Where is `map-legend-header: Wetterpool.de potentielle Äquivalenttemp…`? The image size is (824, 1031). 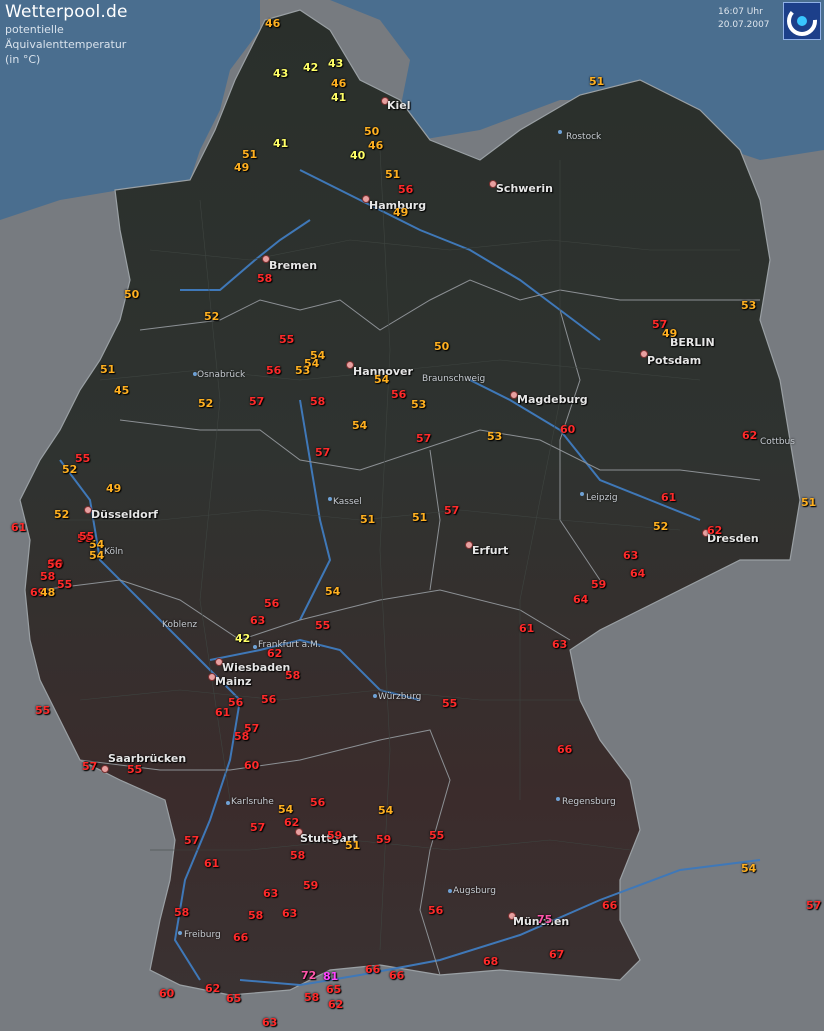 map-legend-header: Wetterpool.de potentielle Äquivalenttemp… is located at coordinates (66, 34).